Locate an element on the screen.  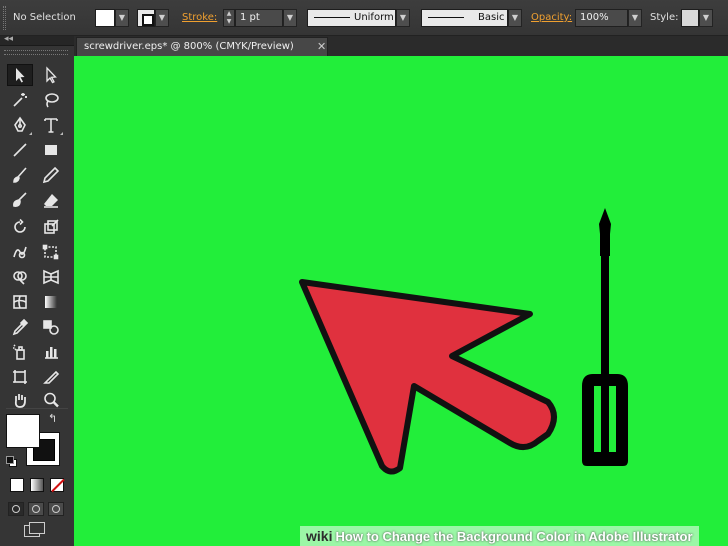
screwdriver-tip is located at coordinates (605, 232).